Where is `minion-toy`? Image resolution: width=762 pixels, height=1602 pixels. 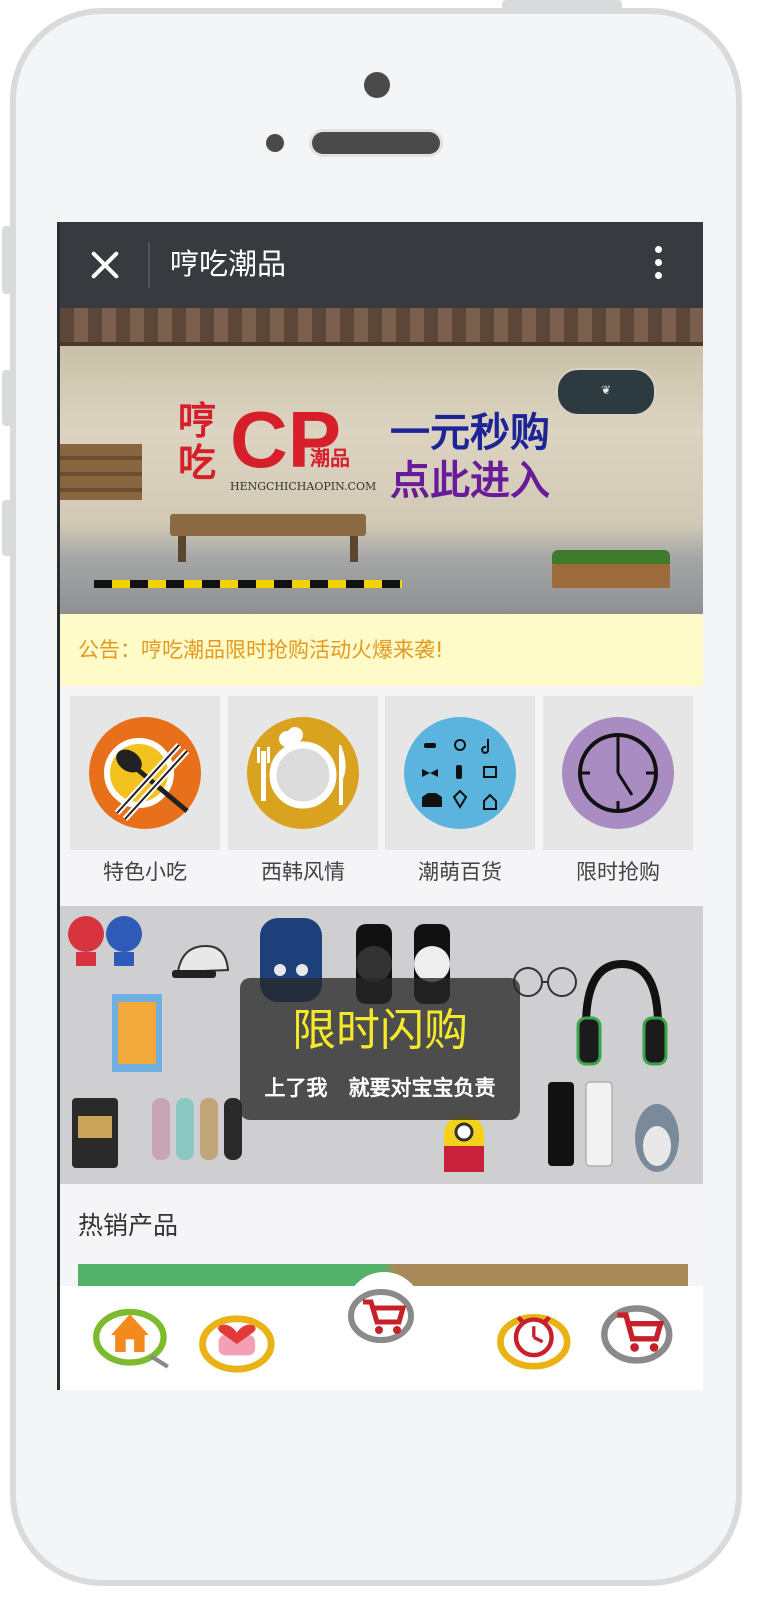
minion-toy is located at coordinates (464, 1144).